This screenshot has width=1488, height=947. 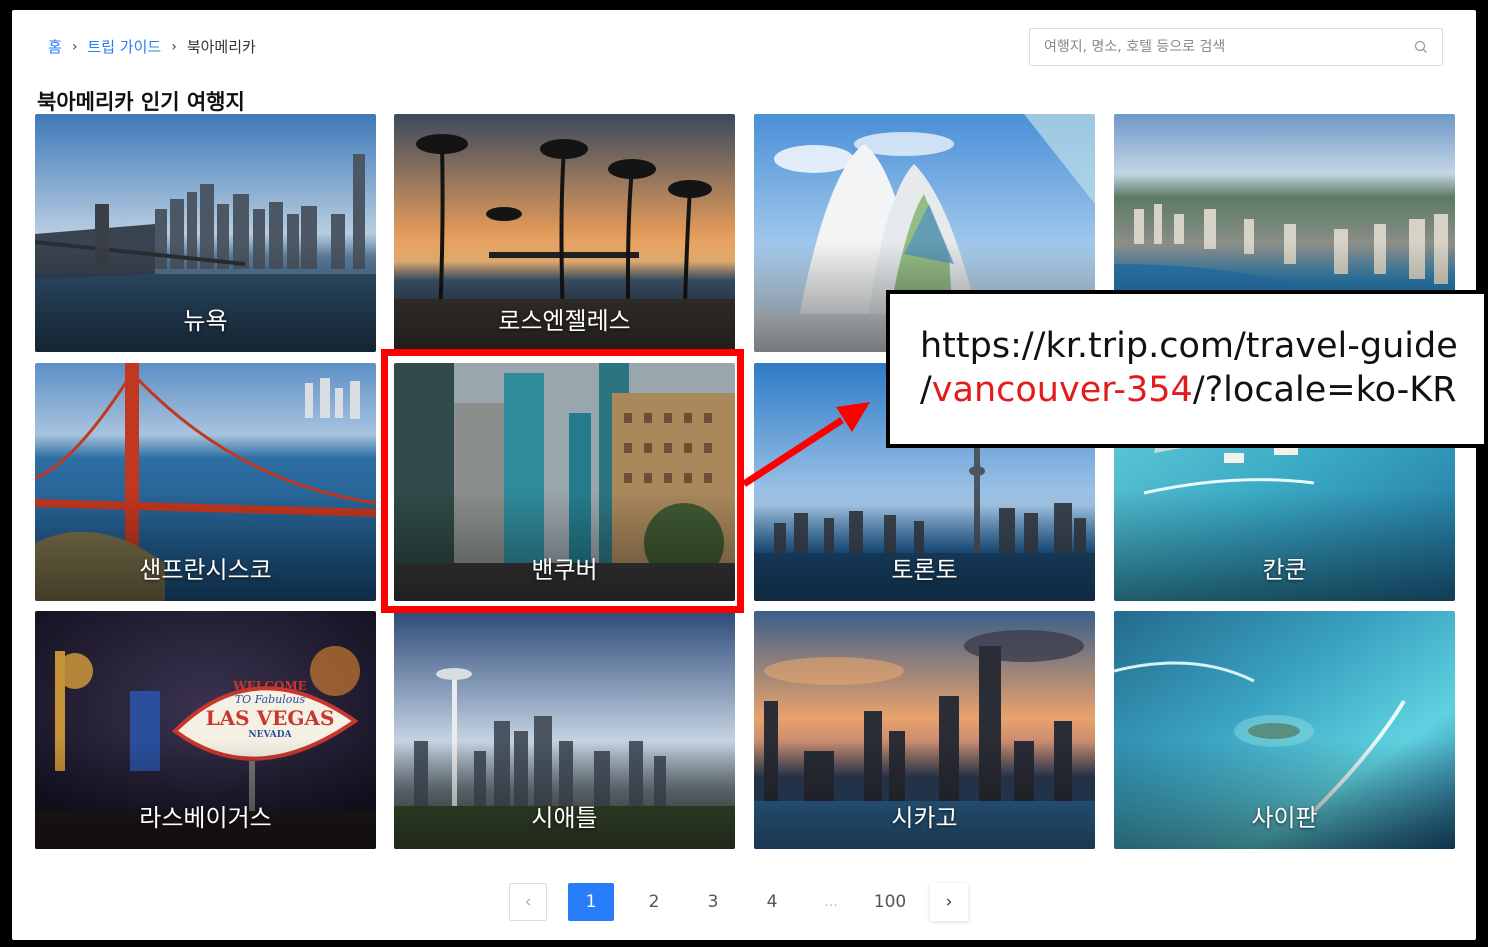 I want to click on search-input, so click(x=1229, y=47).